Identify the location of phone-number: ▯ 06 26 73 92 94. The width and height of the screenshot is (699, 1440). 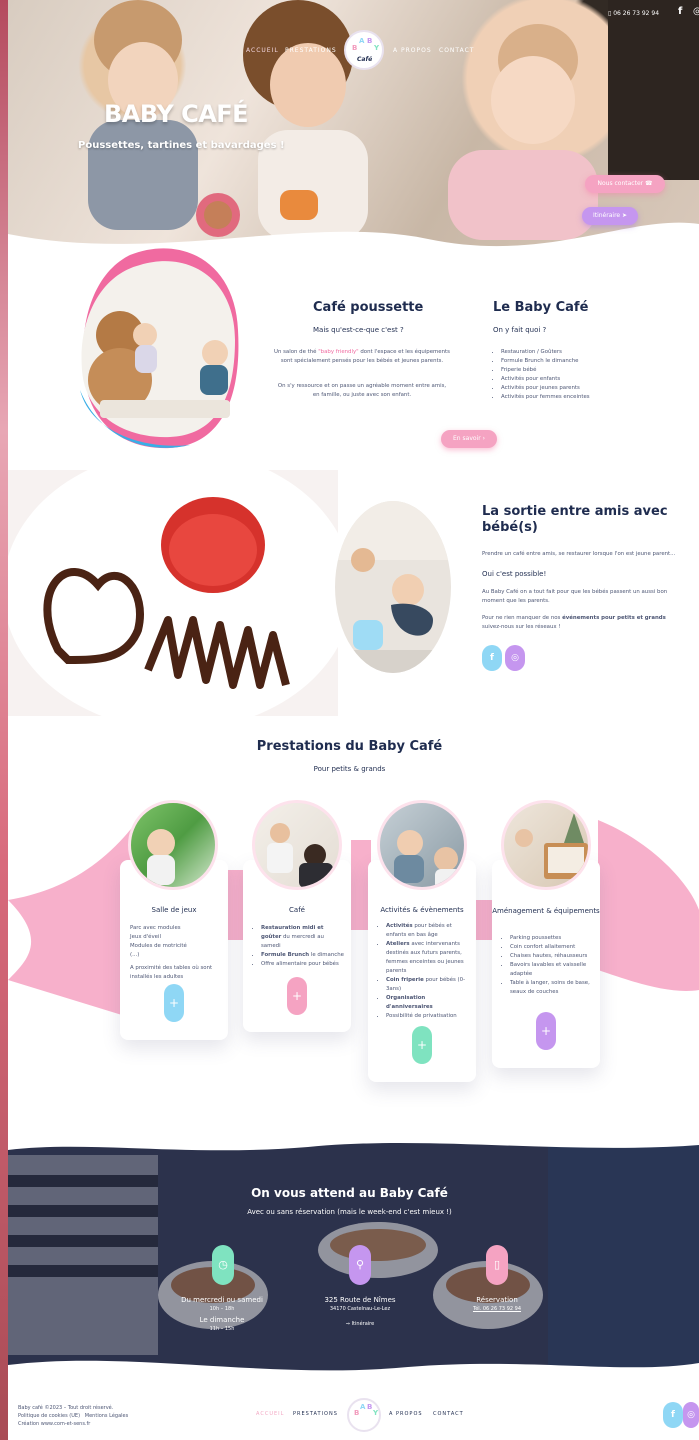
(633, 13).